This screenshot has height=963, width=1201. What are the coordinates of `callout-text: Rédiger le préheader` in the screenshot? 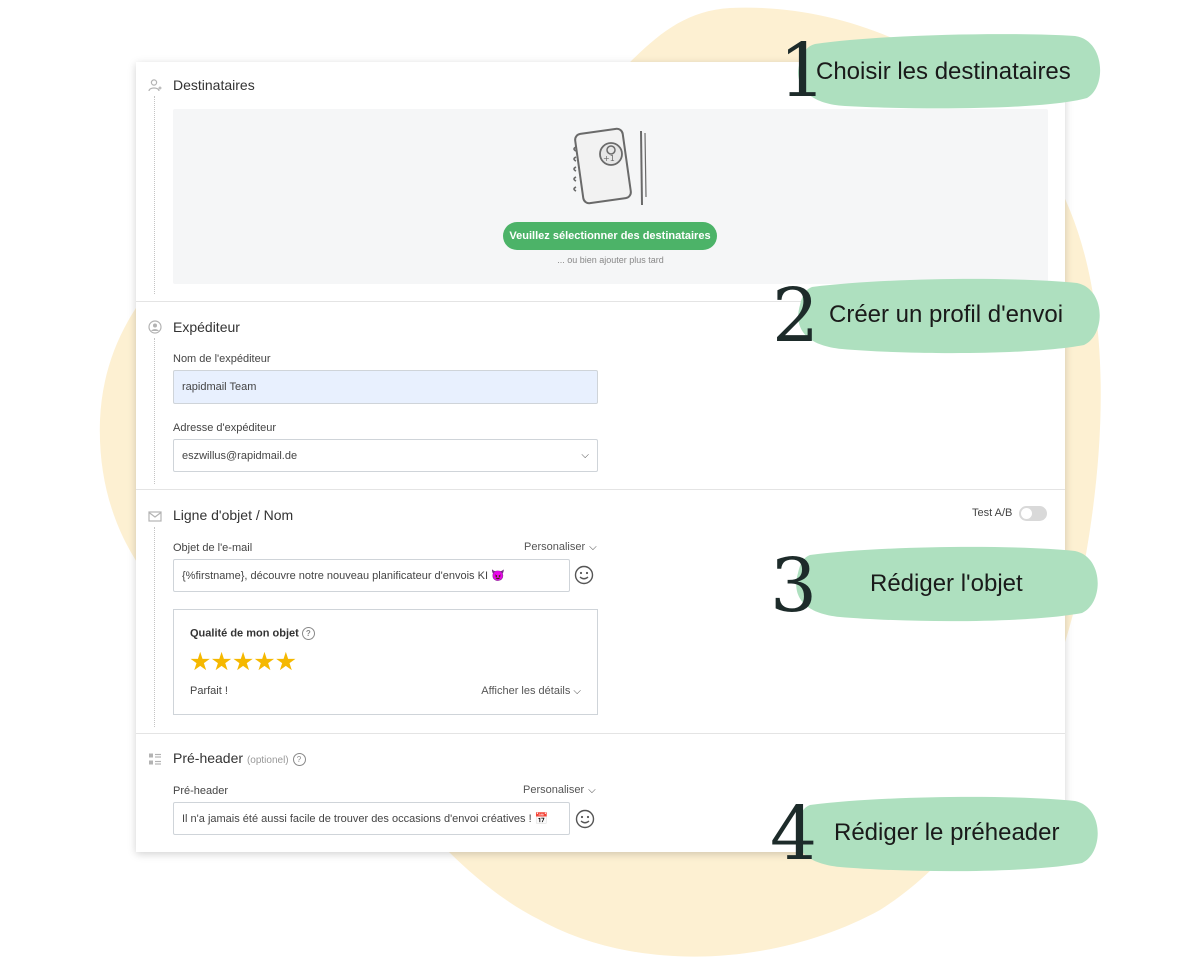 It's located at (947, 832).